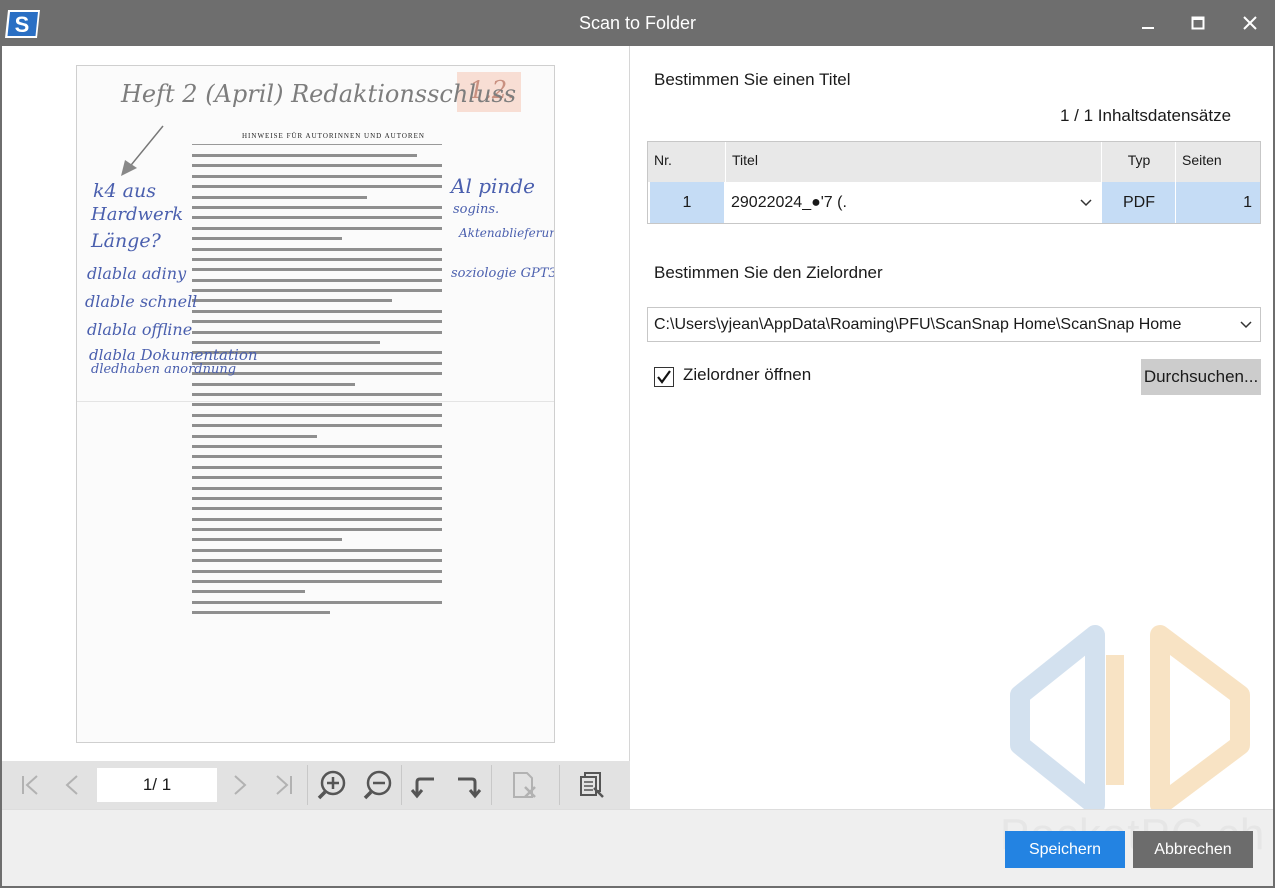 This screenshot has width=1275, height=888. Describe the element at coordinates (157, 785) in the screenshot. I see `page-number-input: 1/ 1` at that location.